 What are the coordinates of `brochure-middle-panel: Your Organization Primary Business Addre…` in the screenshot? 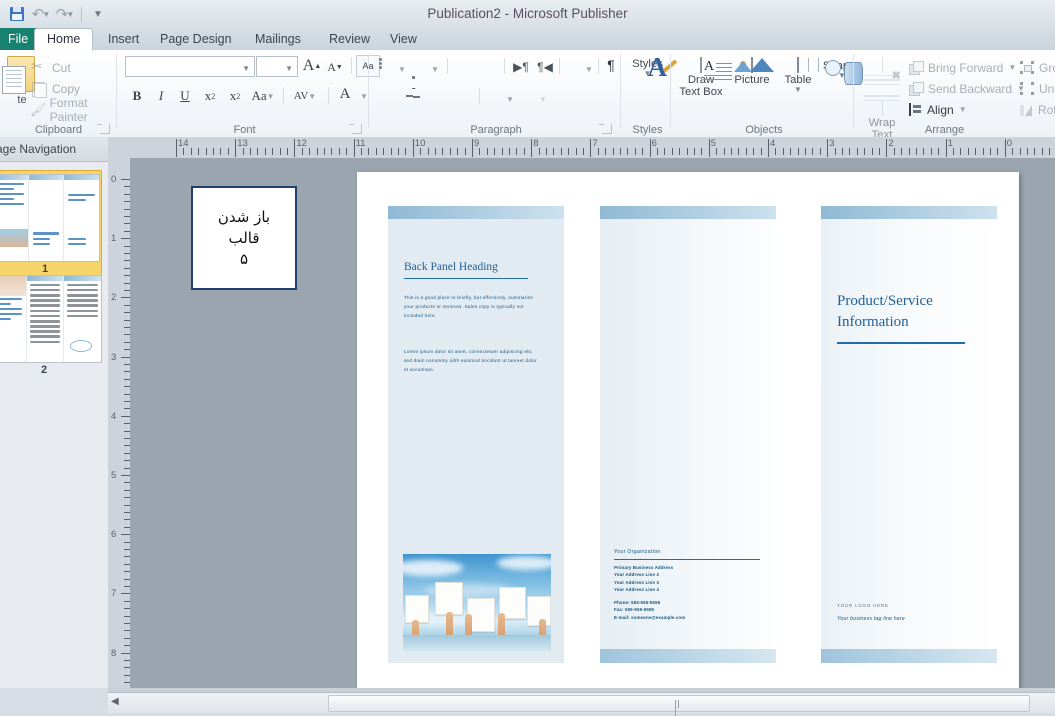 It's located at (688, 434).